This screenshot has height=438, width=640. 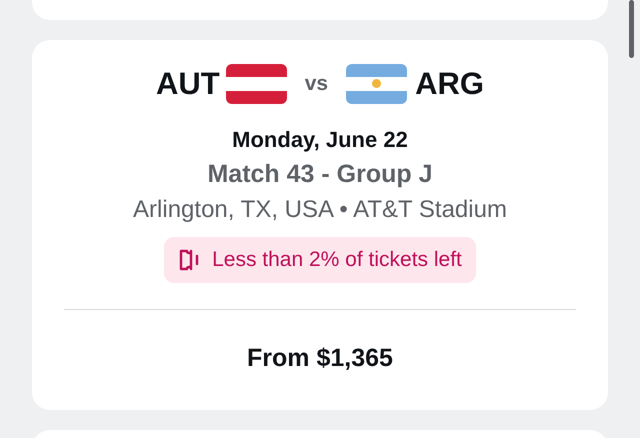 What do you see at coordinates (631, 29) in the screenshot?
I see `scrollbar-thumb` at bounding box center [631, 29].